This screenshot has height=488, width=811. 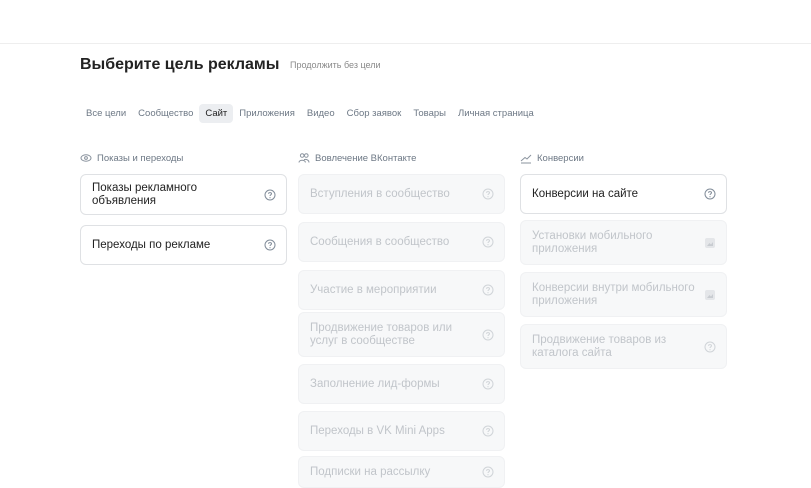 I want to click on tab-community: Сообщество, so click(x=165, y=113).